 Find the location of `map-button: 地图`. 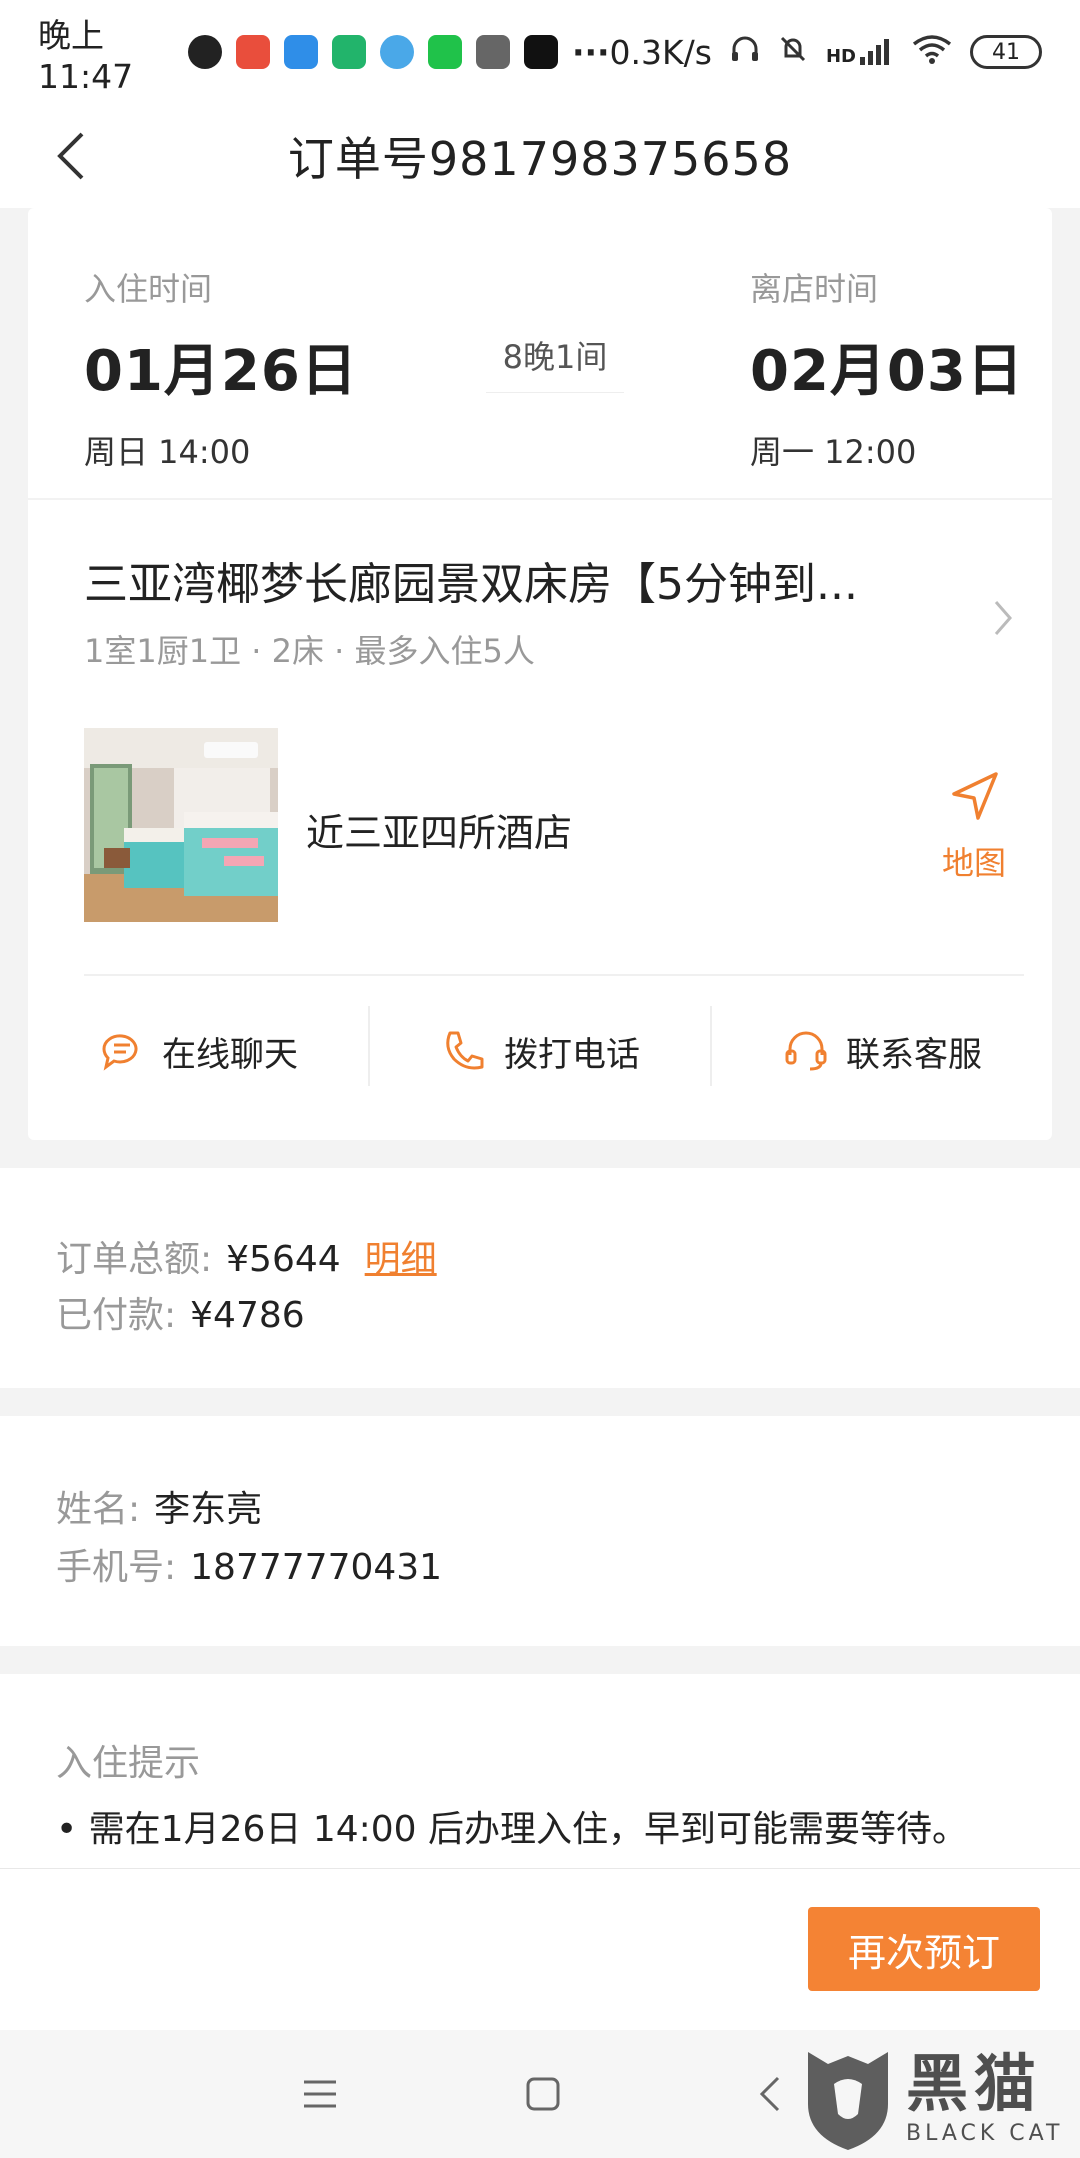

map-button: 地图 is located at coordinates (974, 826).